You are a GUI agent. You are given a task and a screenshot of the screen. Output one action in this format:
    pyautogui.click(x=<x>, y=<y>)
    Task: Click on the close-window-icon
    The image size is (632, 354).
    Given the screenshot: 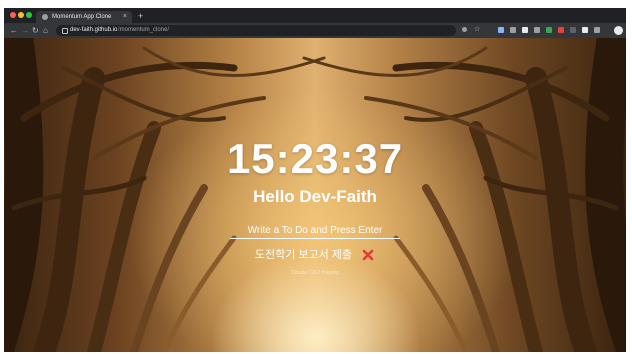 What is the action you would take?
    pyautogui.click(x=13, y=15)
    